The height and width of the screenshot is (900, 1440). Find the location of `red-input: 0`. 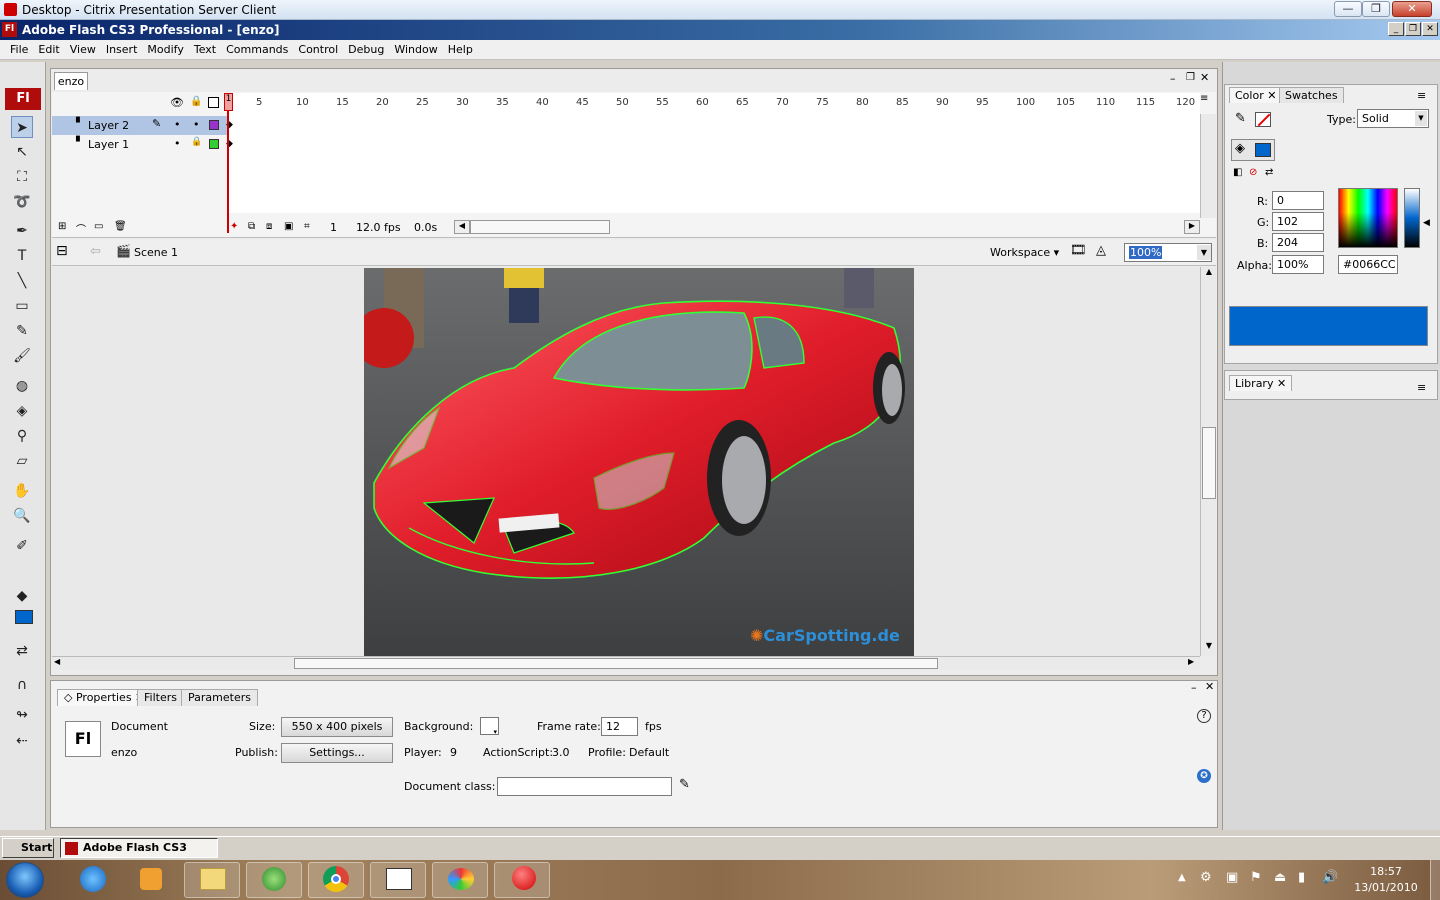

red-input: 0 is located at coordinates (1298, 200).